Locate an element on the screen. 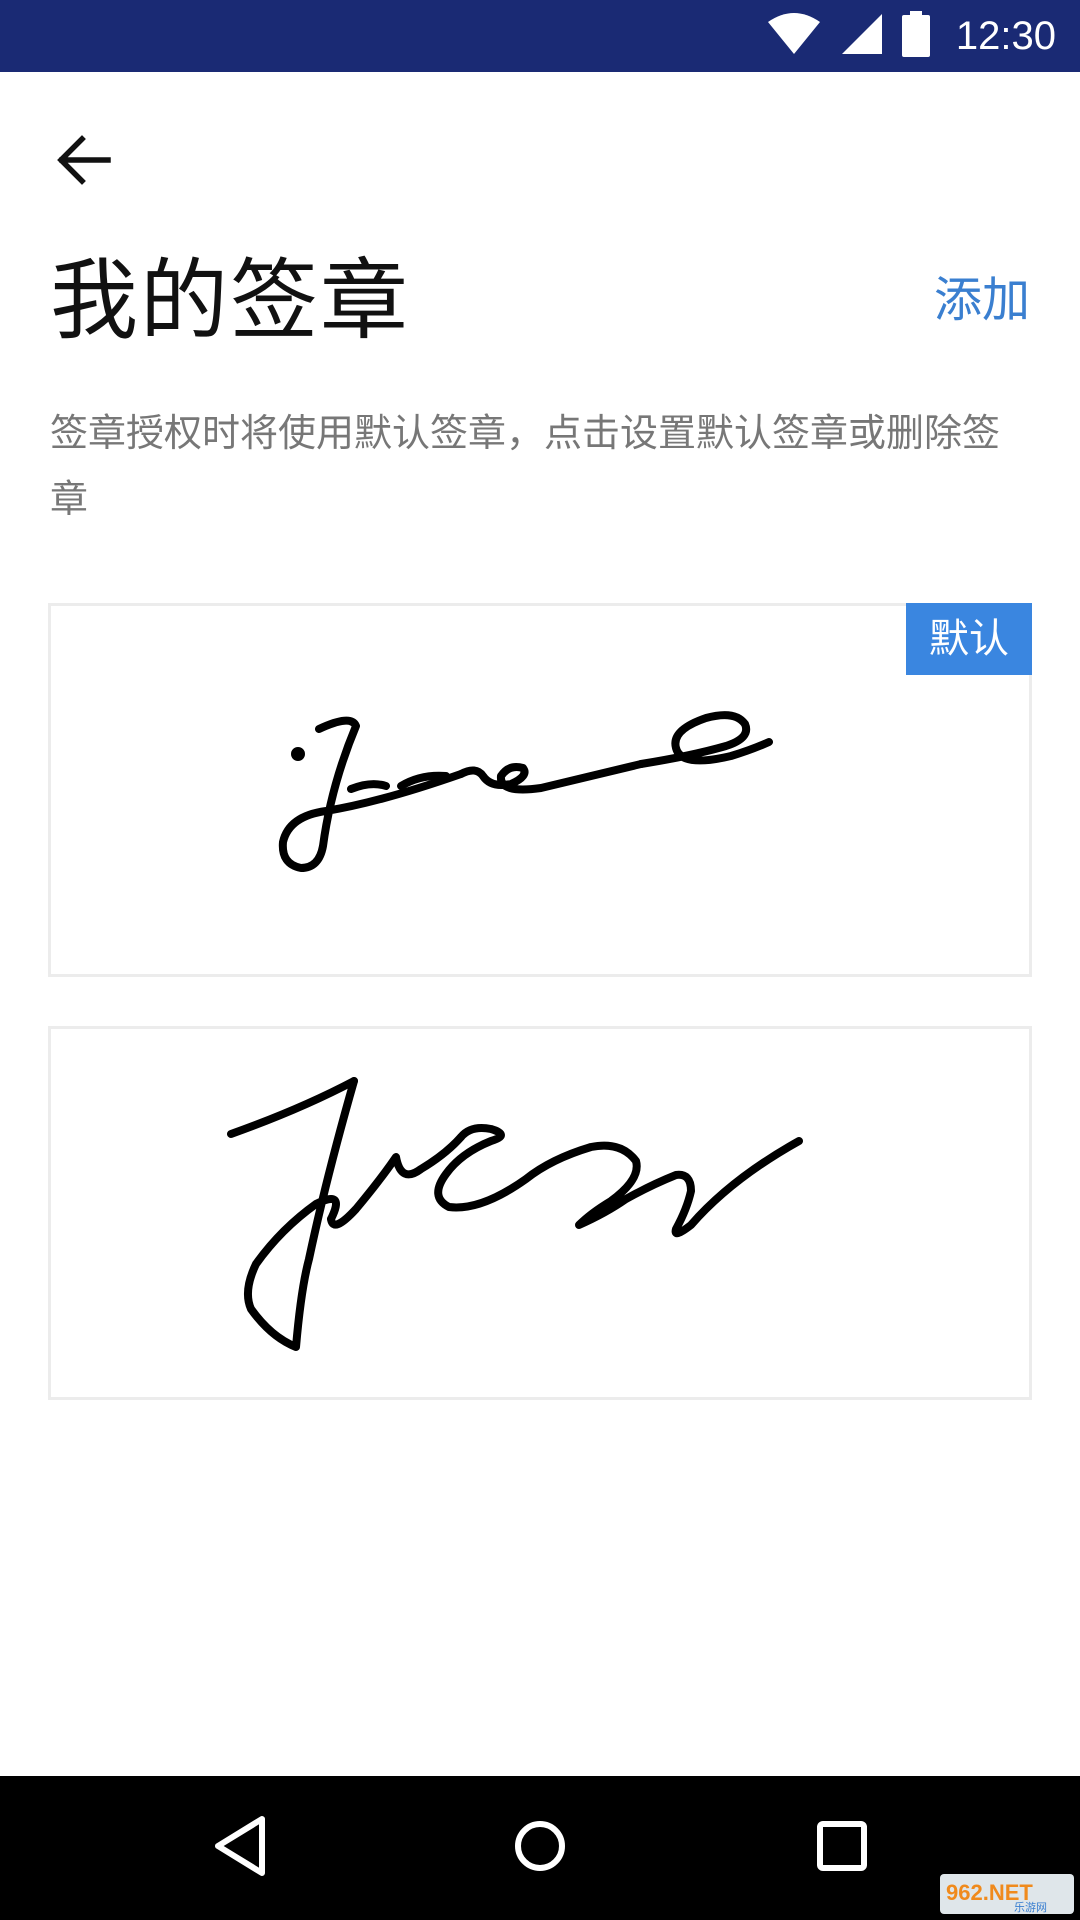 This screenshot has width=1080, height=1920. nav-recent-icon is located at coordinates (842, 1848).